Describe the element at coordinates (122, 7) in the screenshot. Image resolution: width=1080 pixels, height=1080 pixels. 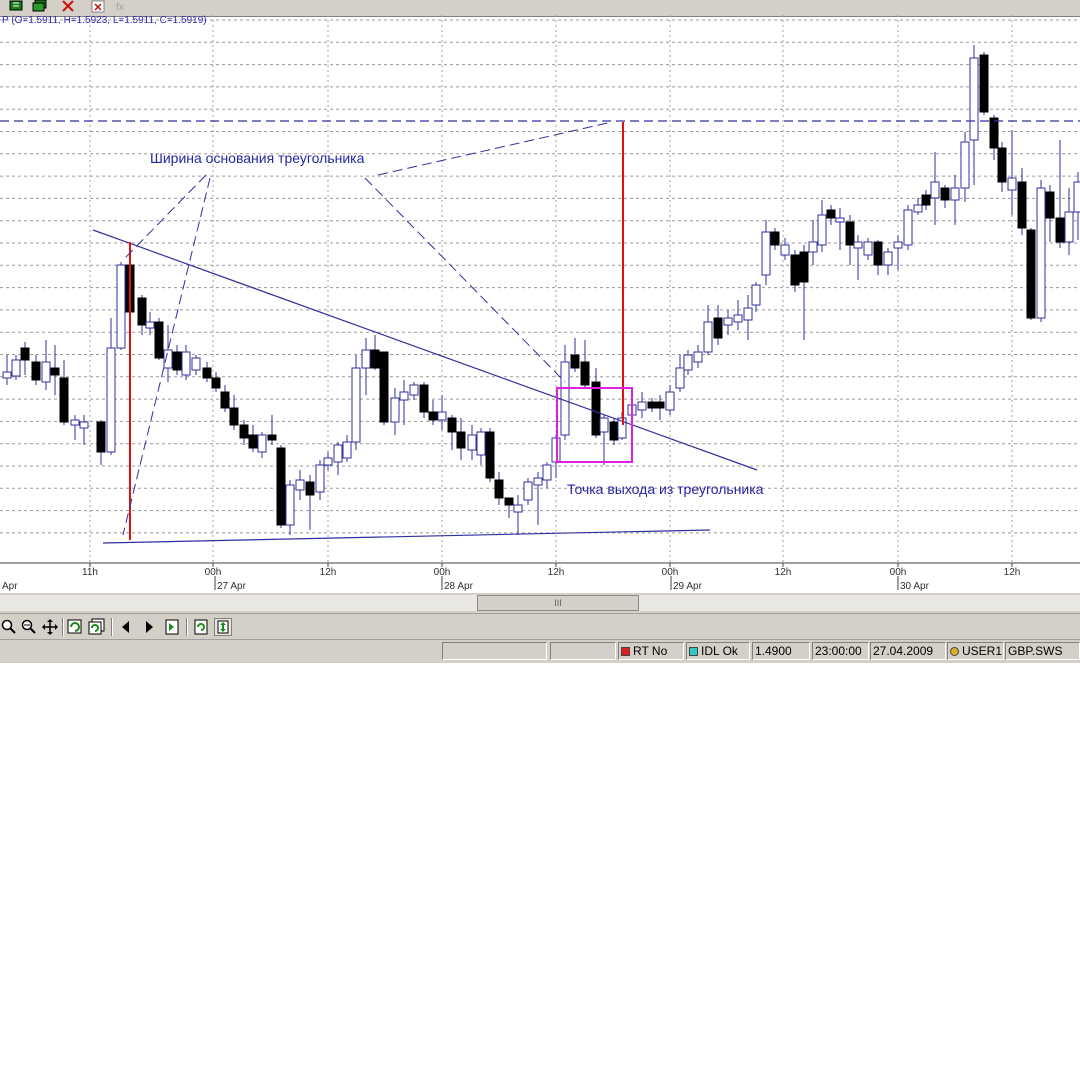
I see `function-icon: fx` at that location.